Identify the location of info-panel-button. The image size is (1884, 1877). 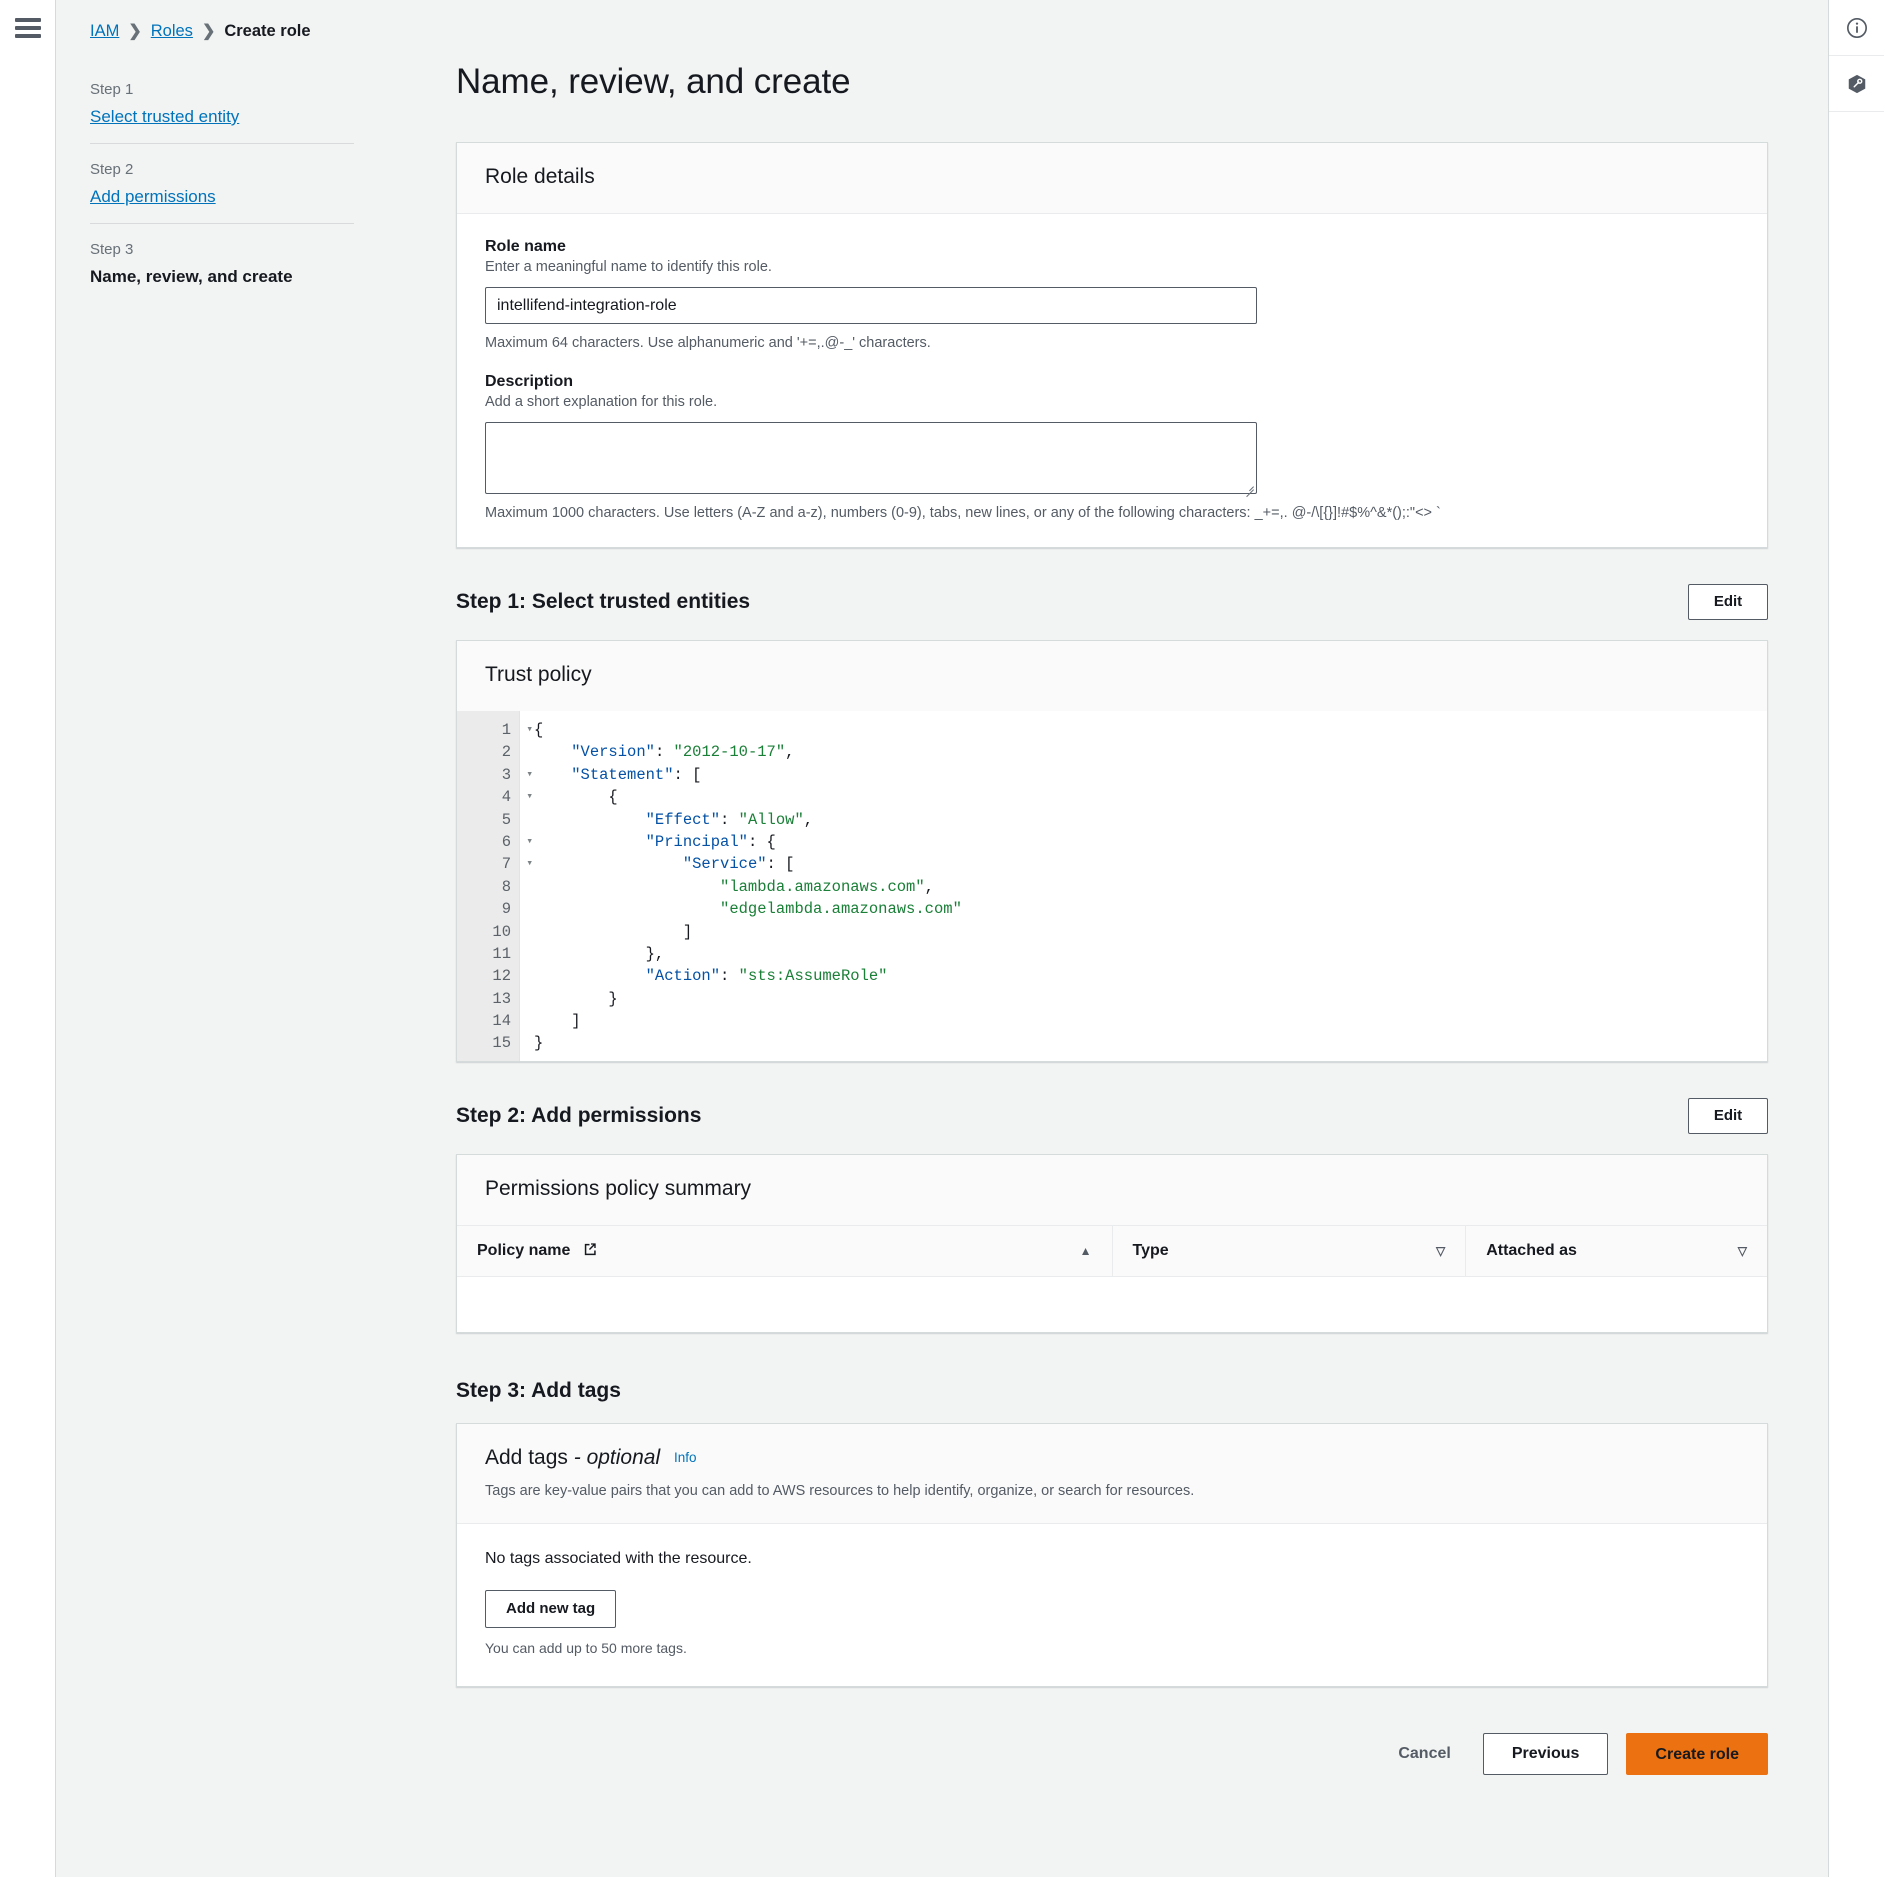
(1856, 28).